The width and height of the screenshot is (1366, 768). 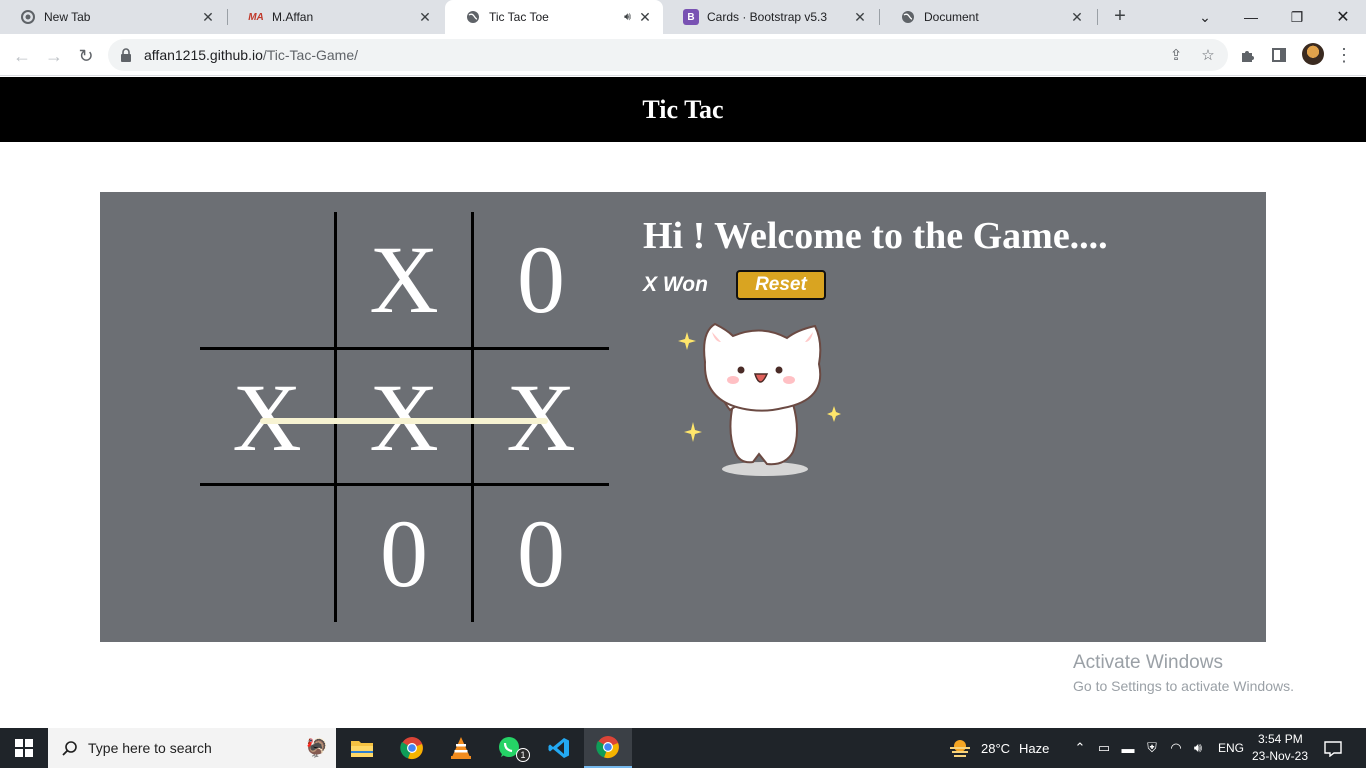 I want to click on bookmark-star-icon: ☆, so click(x=1208, y=55).